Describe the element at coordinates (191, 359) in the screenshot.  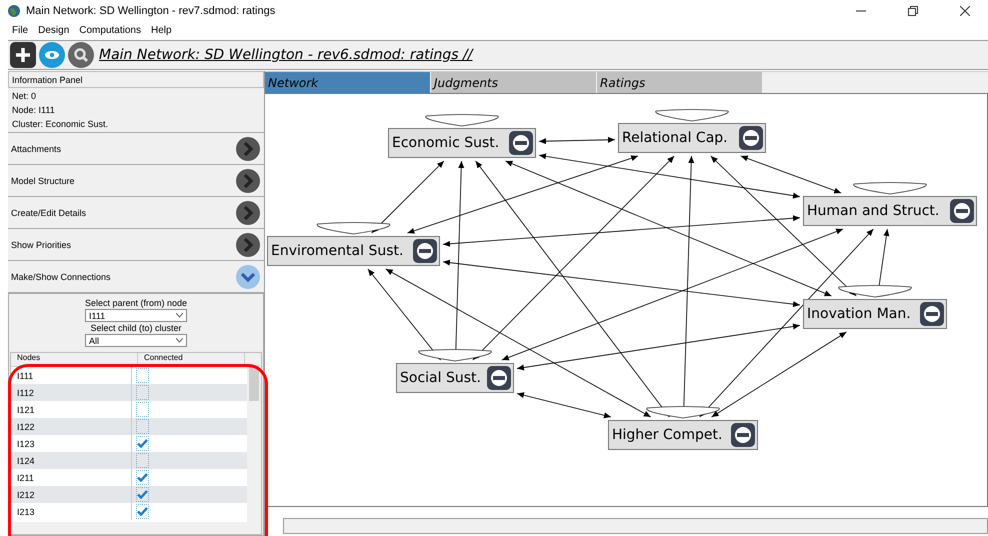
I see `column-header: Connected` at that location.